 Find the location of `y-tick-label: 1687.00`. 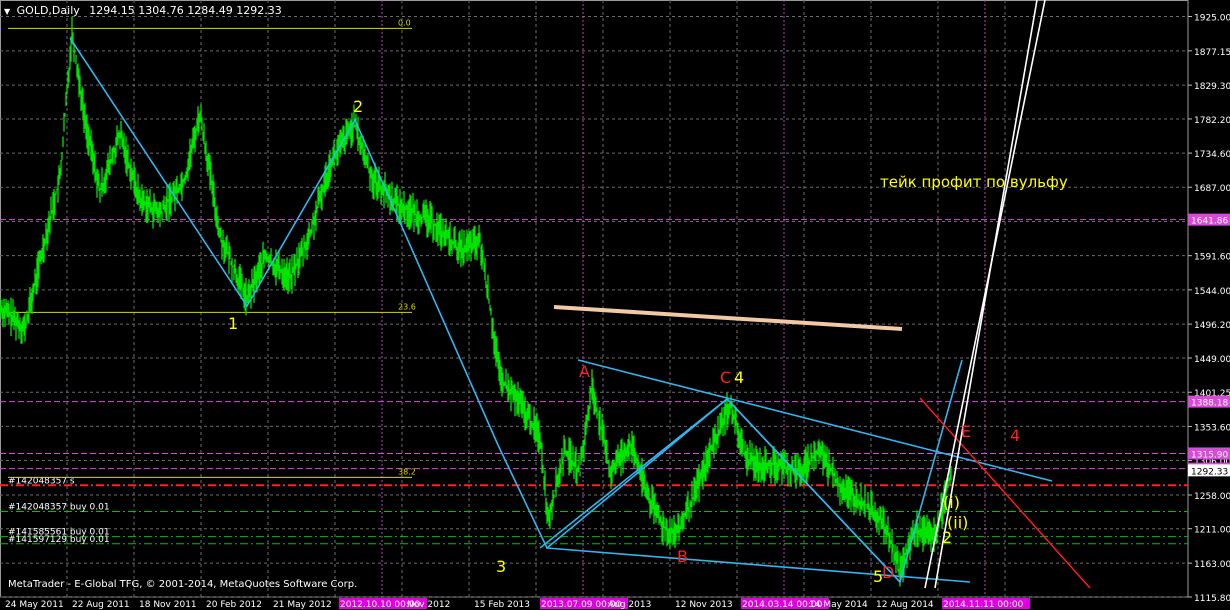

y-tick-label: 1687.00 is located at coordinates (1212, 189).